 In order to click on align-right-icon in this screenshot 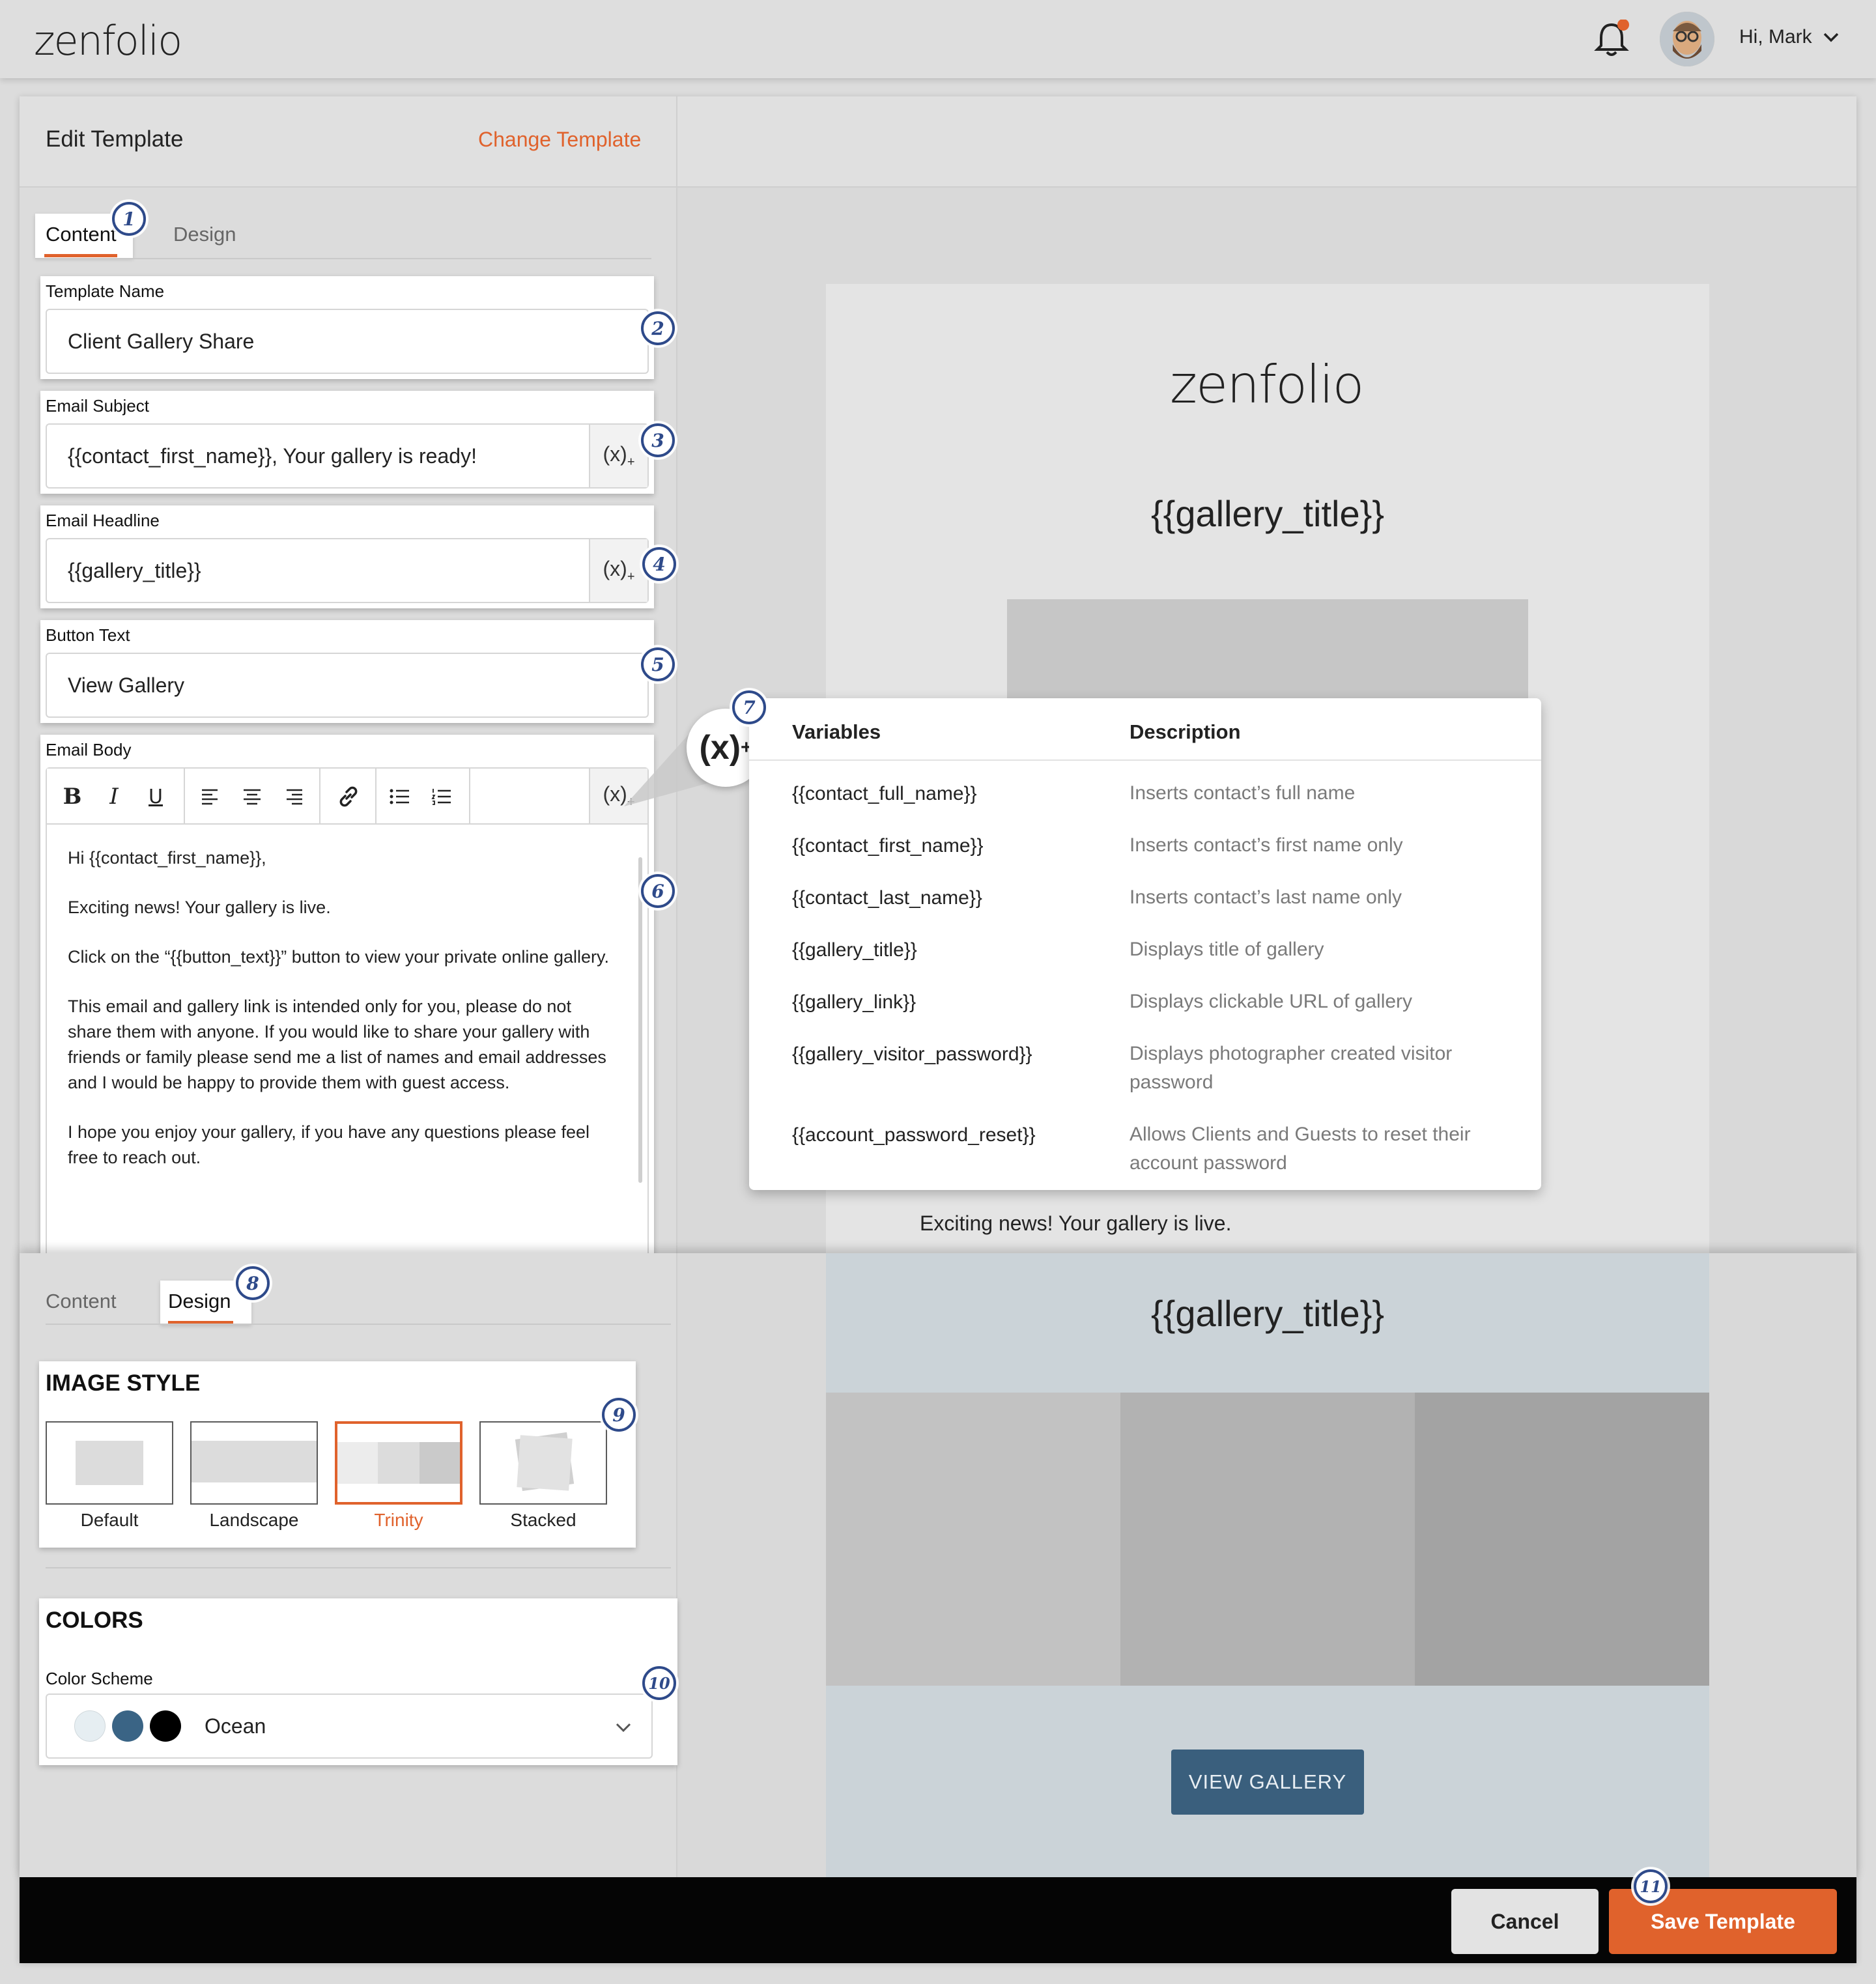, I will do `click(294, 798)`.